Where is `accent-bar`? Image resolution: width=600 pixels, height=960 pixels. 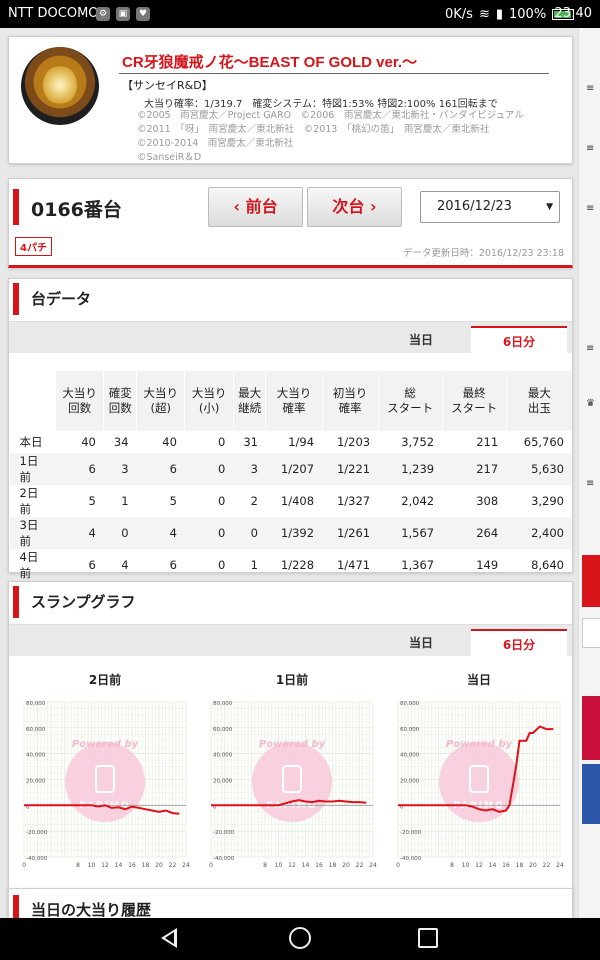
accent-bar is located at coordinates (16, 906).